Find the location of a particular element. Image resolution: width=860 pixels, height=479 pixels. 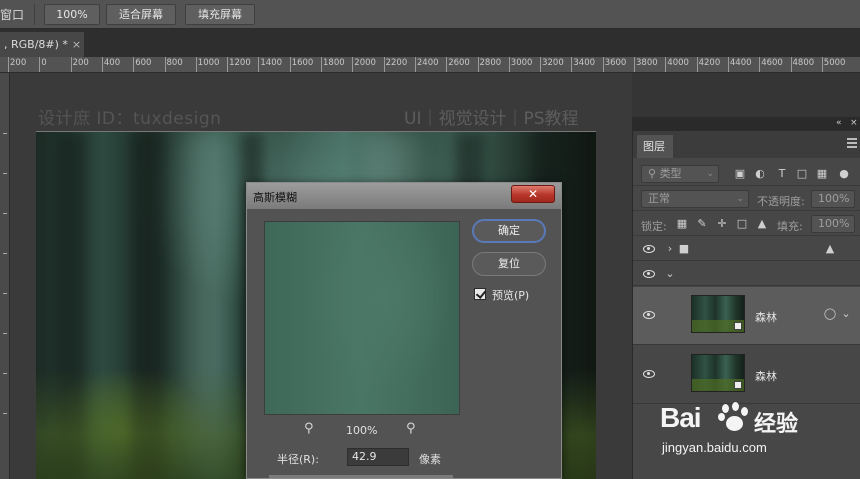

radius-slider is located at coordinates (361, 476).